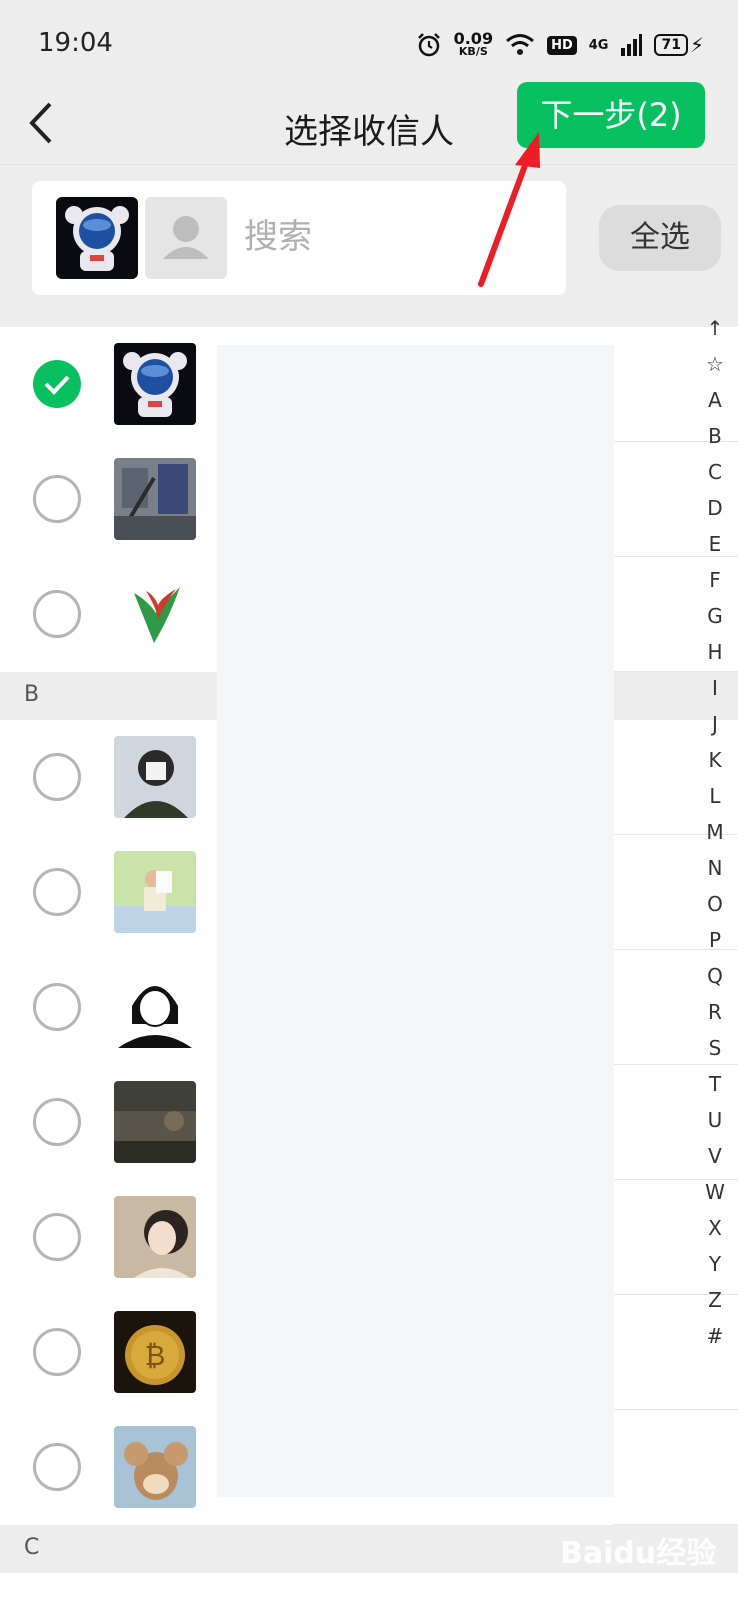 The image size is (738, 1600). I want to click on search-input, so click(394, 237).